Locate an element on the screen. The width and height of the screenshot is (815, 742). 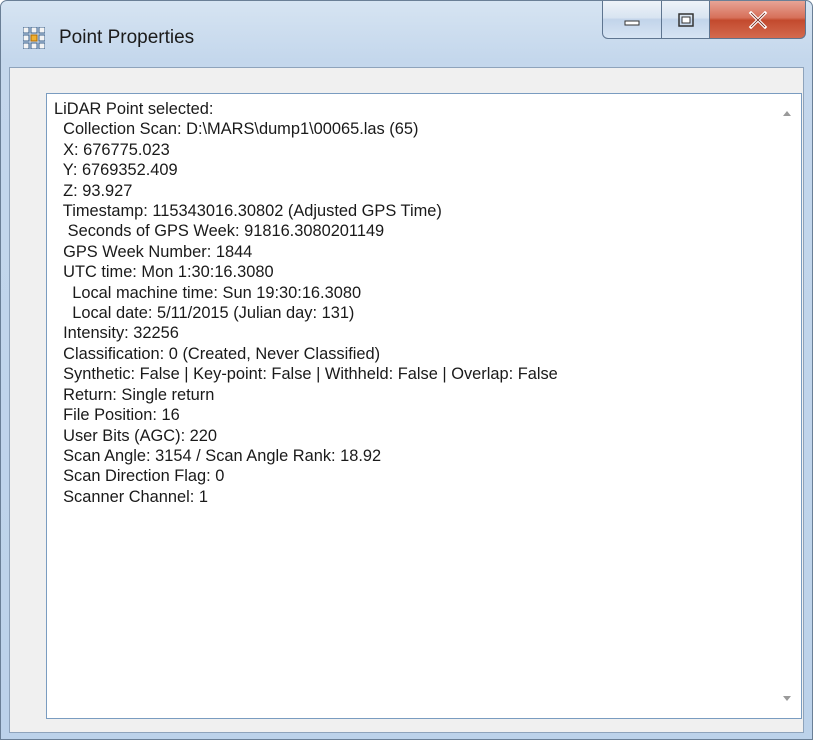
minimize-button is located at coordinates (632, 20).